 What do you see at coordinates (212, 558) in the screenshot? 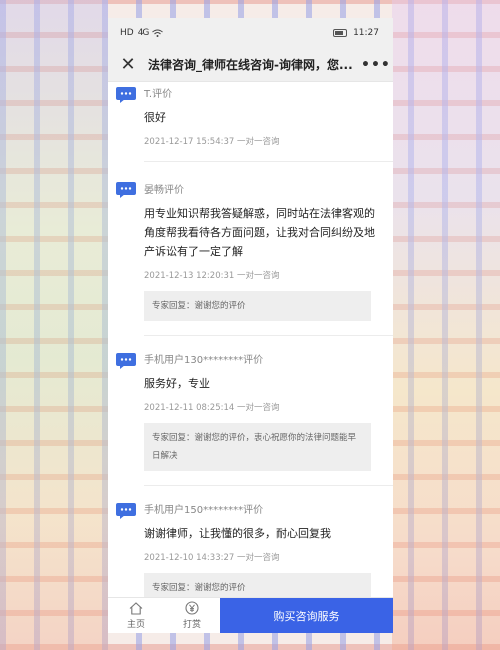
I see `review-meta: 2021-12-10 14:33:27 一对一咨询` at bounding box center [212, 558].